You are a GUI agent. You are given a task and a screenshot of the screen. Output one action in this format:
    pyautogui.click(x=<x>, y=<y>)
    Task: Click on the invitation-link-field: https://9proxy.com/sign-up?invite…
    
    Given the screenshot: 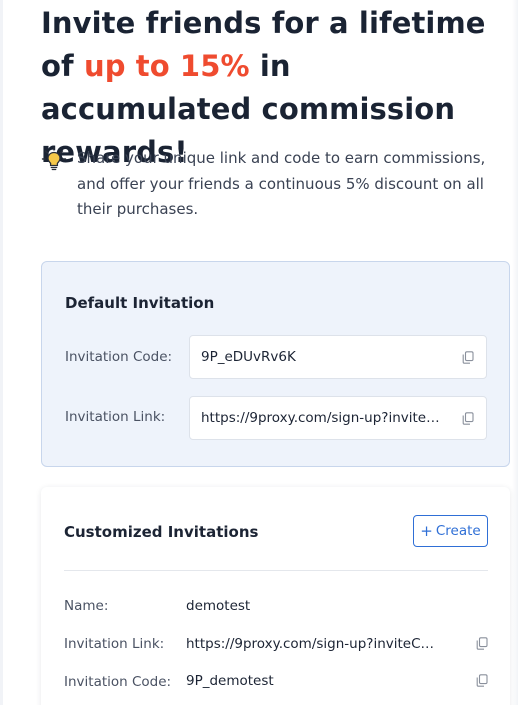 What is the action you would take?
    pyautogui.click(x=338, y=418)
    